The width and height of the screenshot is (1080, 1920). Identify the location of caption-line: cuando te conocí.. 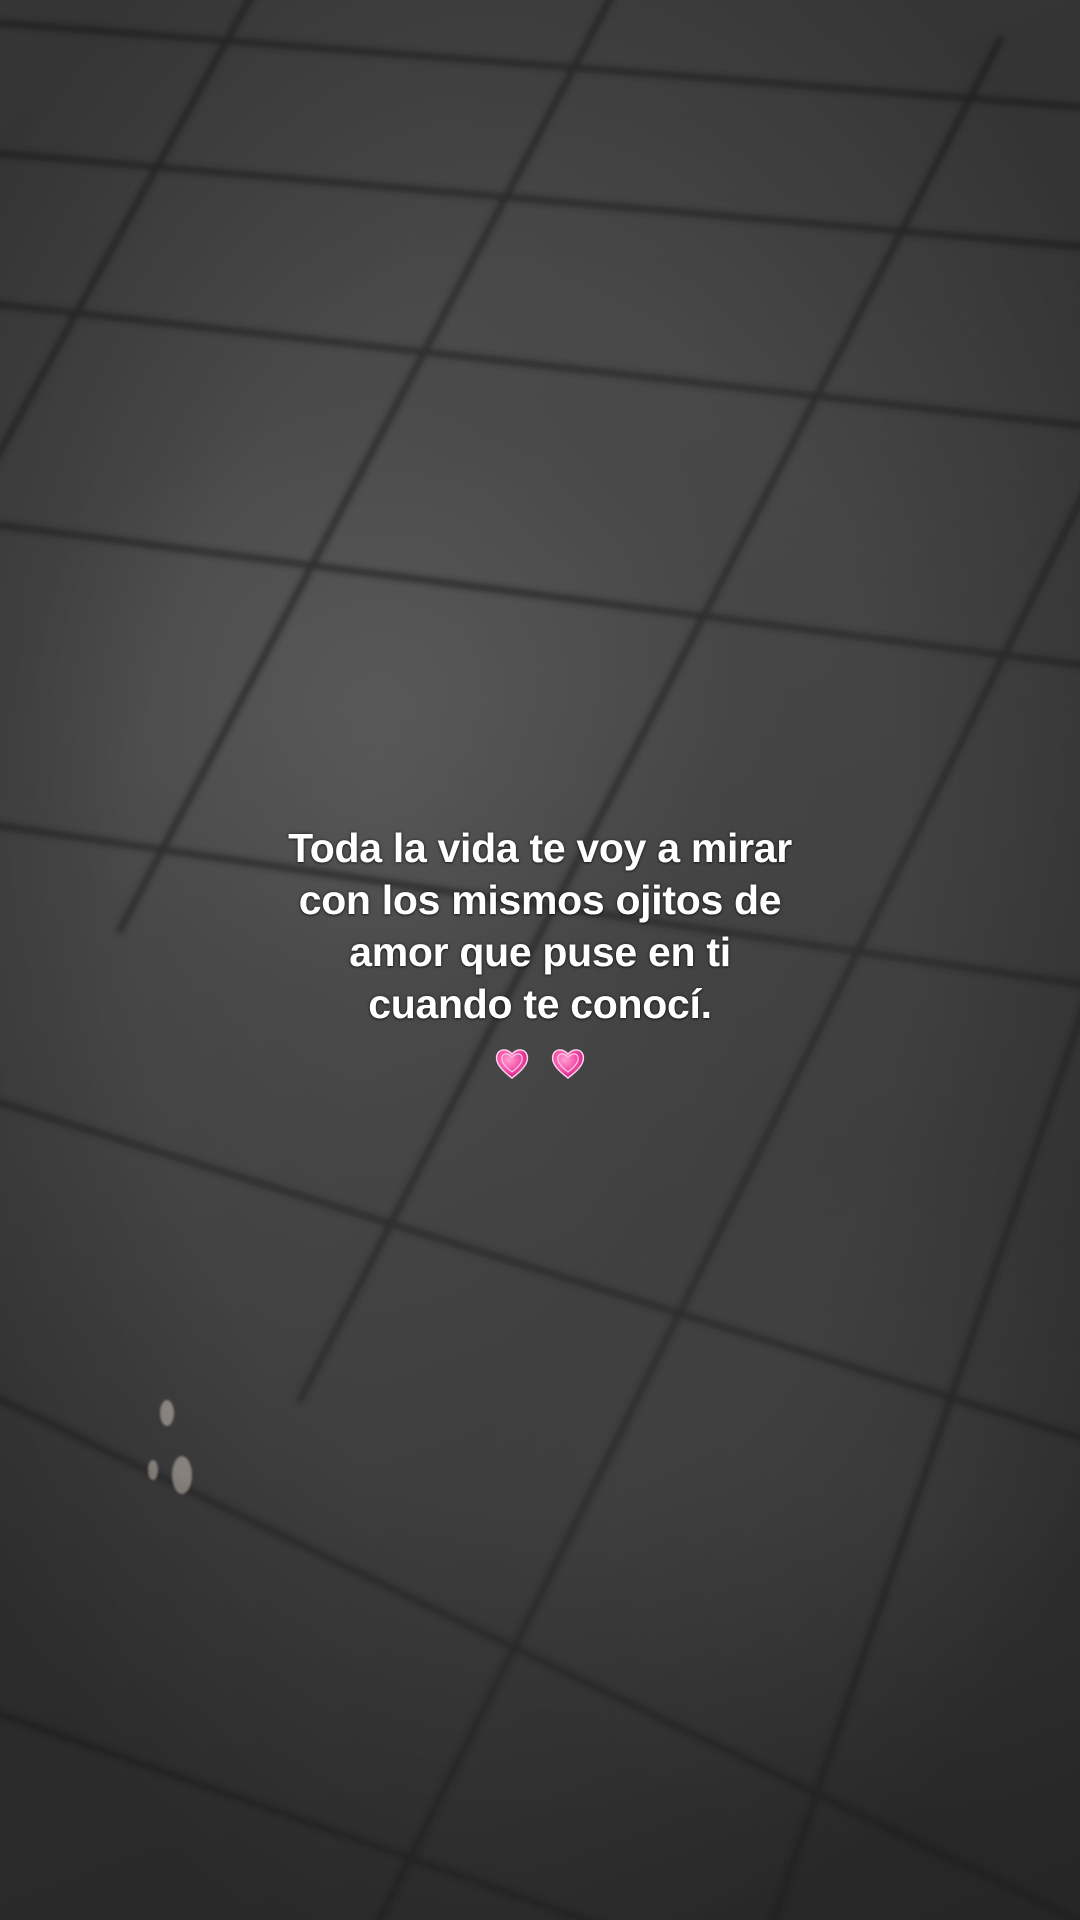
(540, 1004).